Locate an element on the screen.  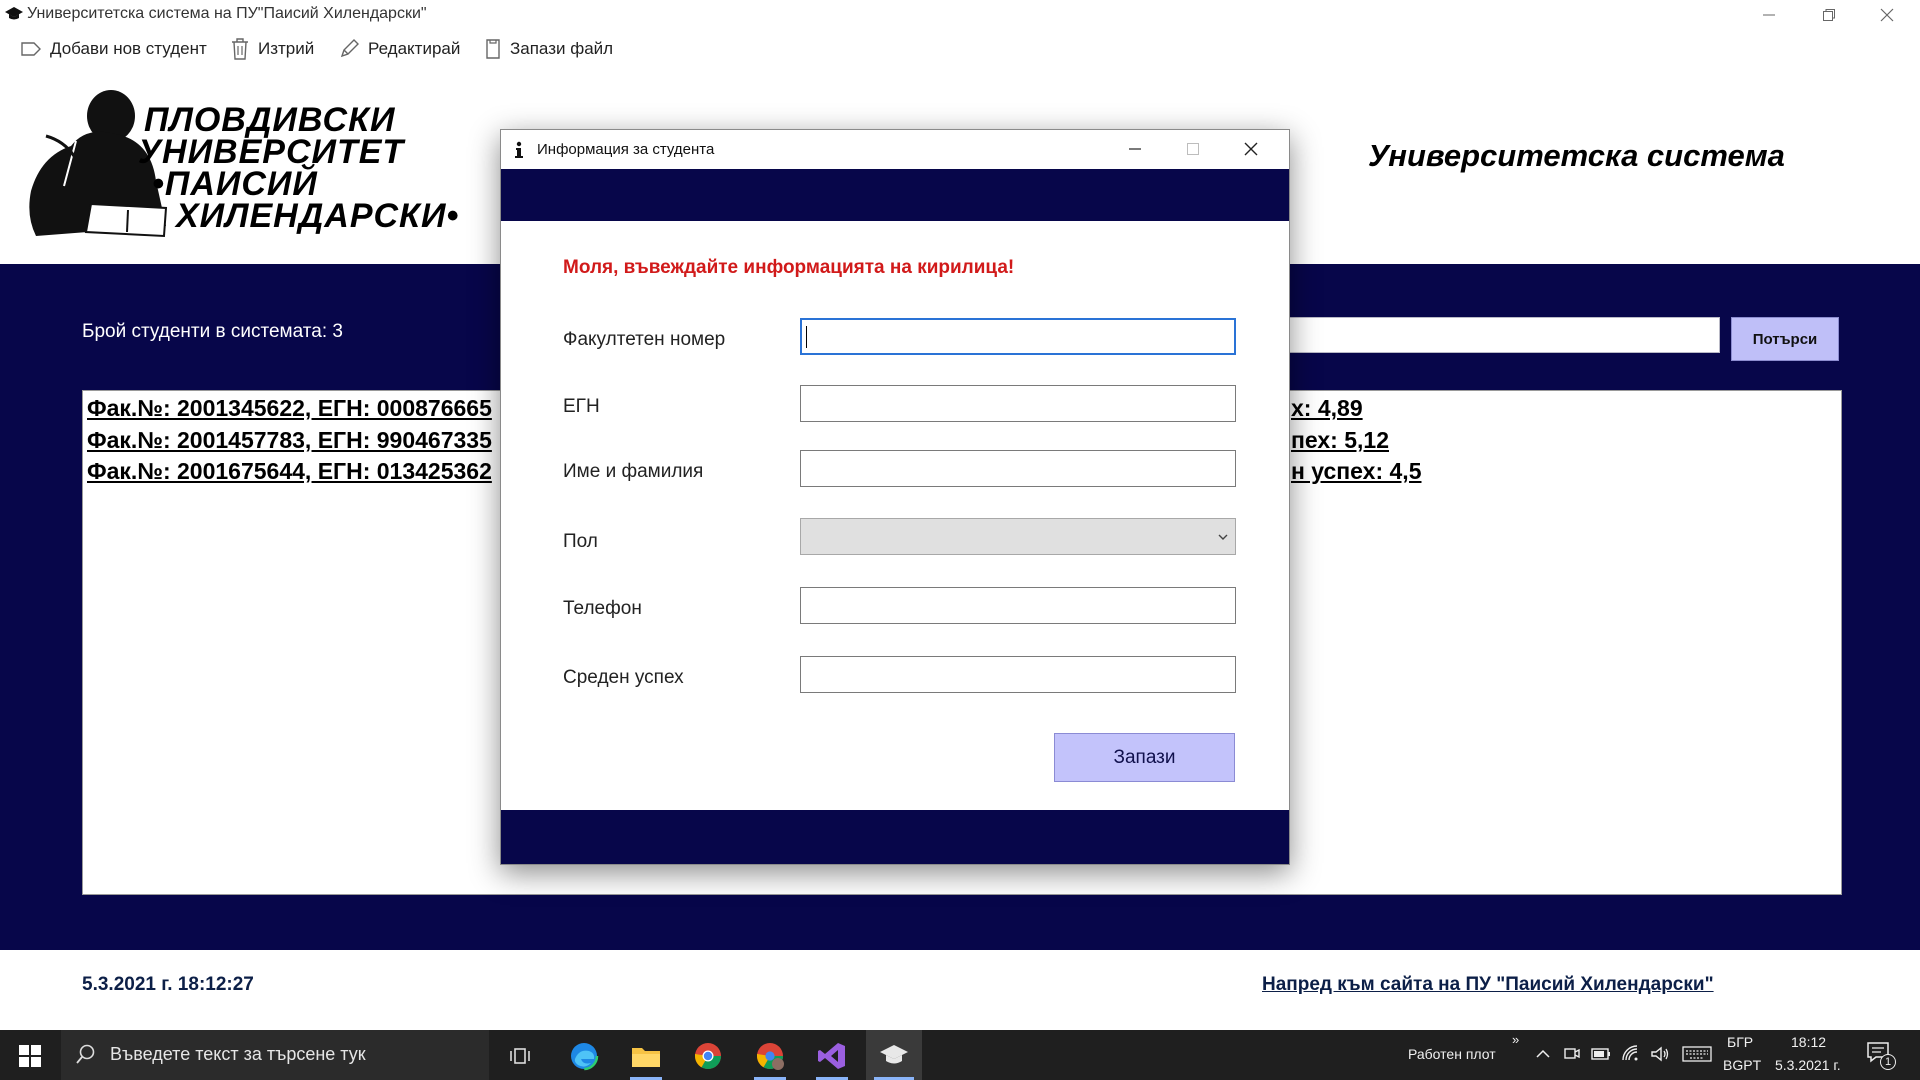
edit-button: Редактирай is located at coordinates (399, 49).